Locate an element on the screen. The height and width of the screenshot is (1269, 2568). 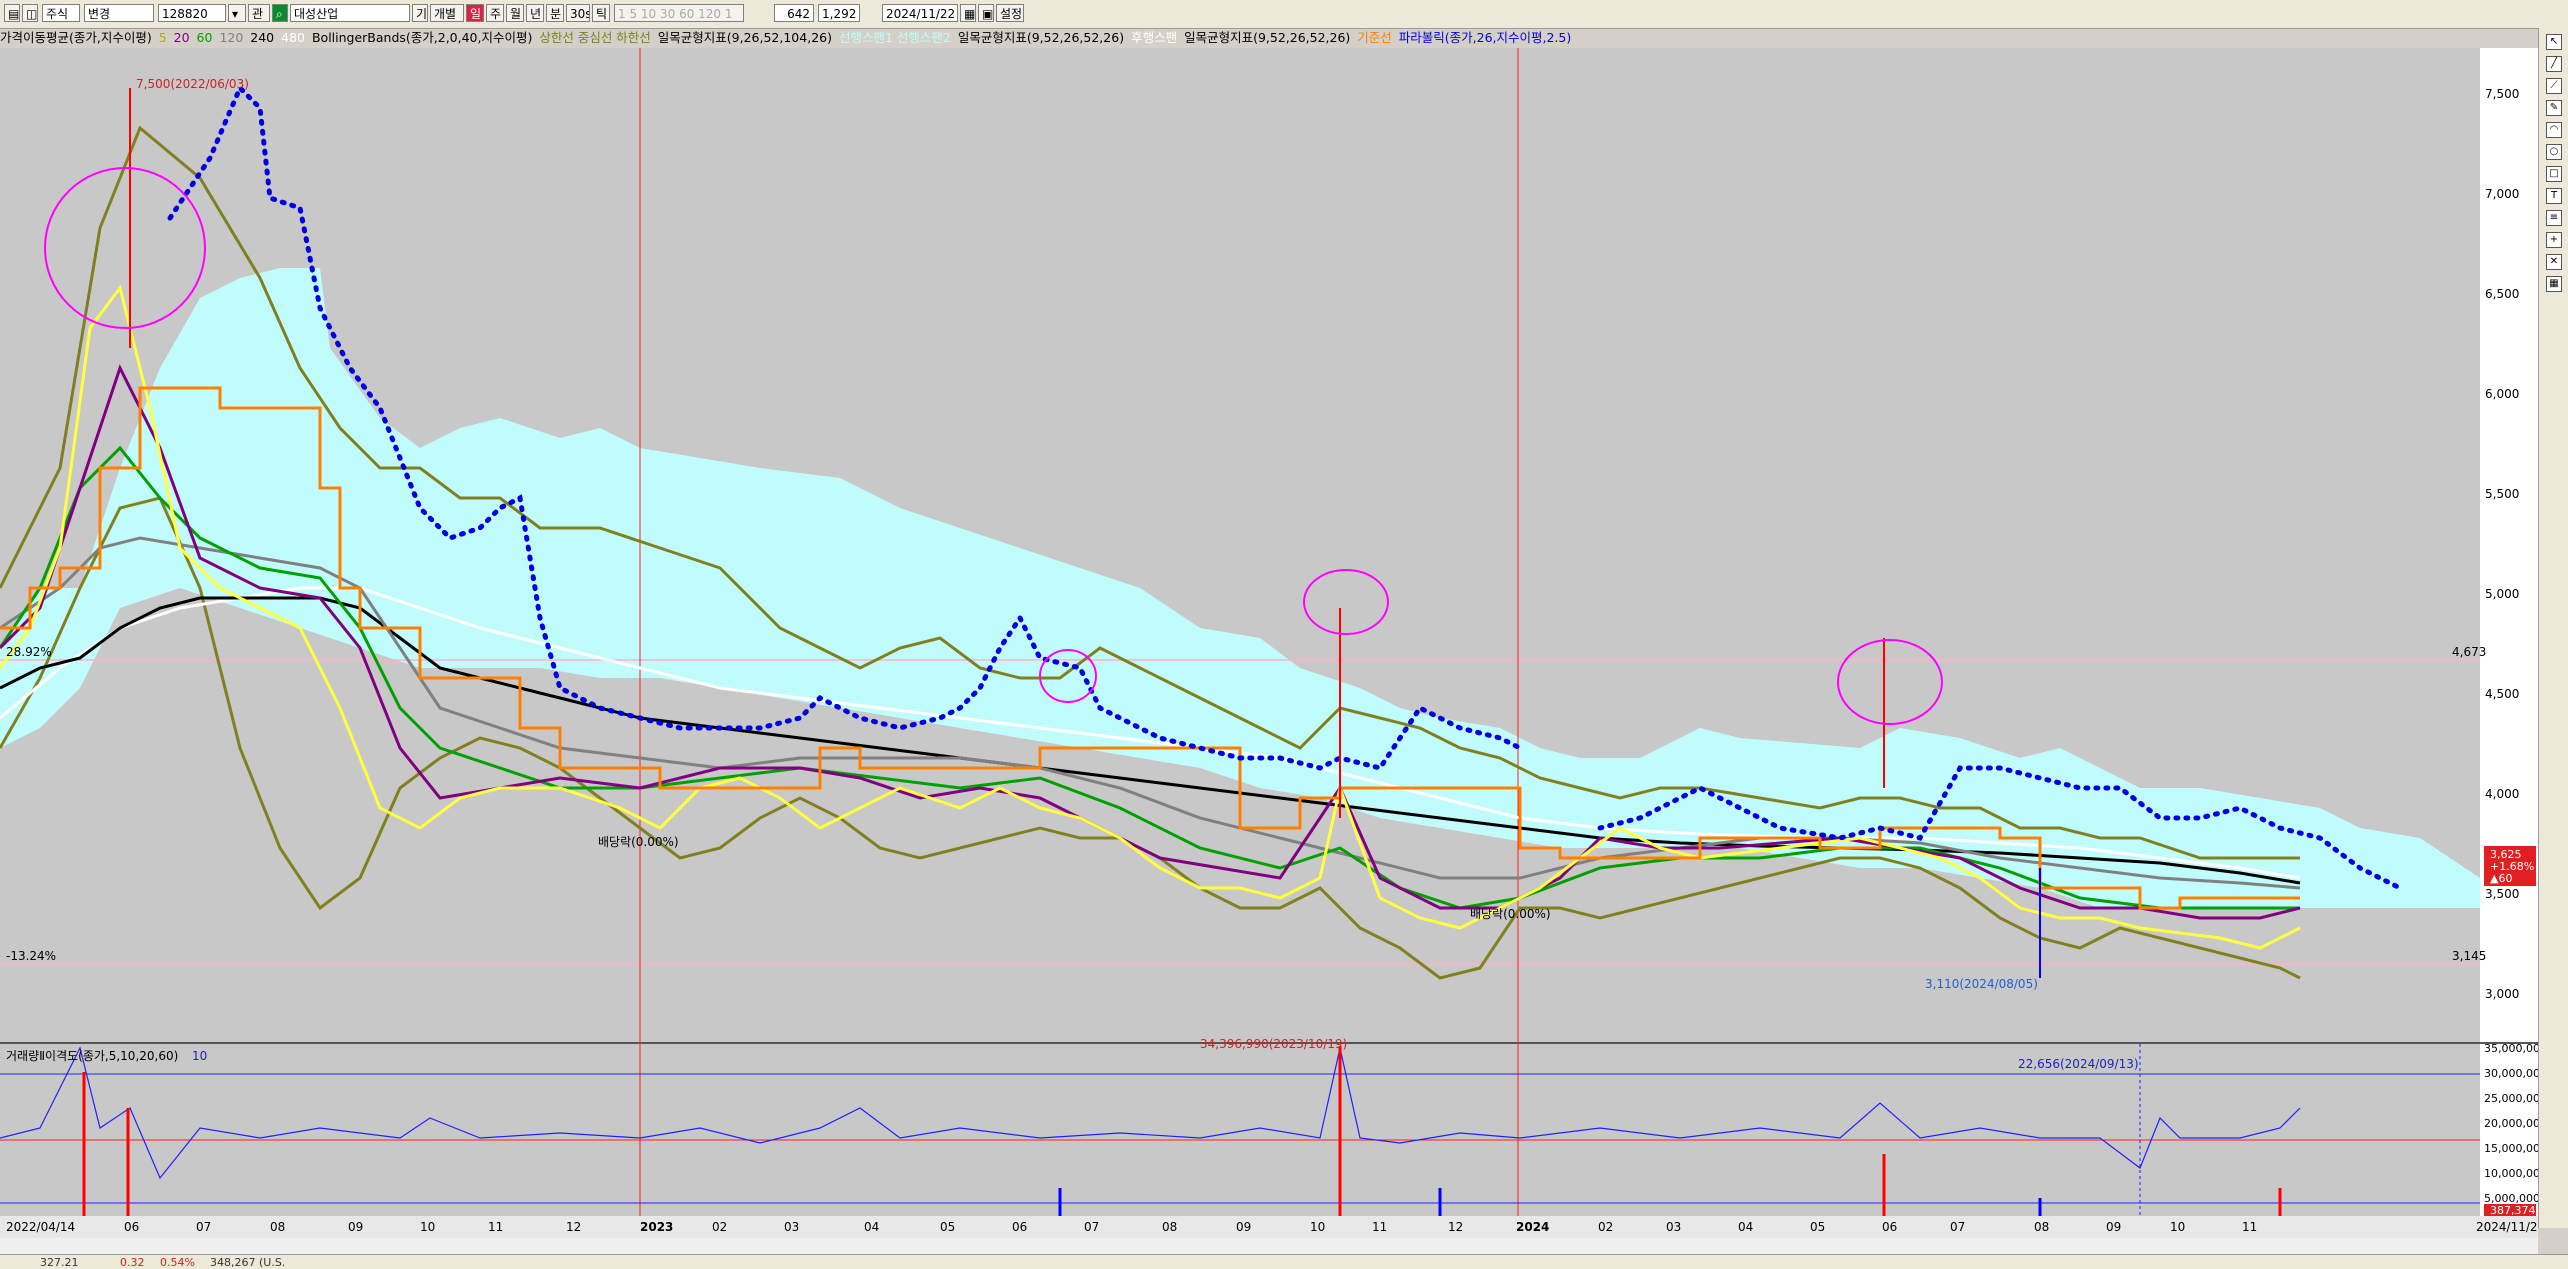
volume-tick: 30,000,000 is located at coordinates (2511, 1073).